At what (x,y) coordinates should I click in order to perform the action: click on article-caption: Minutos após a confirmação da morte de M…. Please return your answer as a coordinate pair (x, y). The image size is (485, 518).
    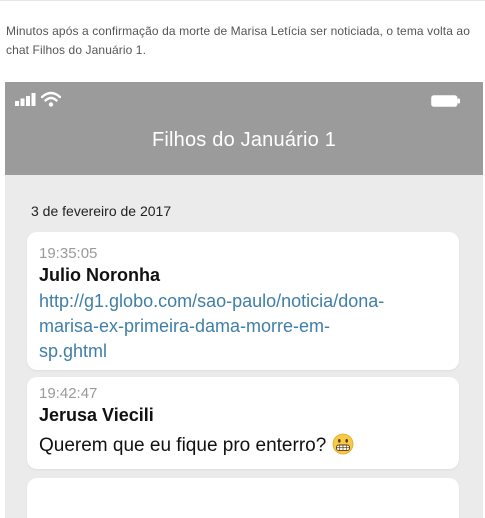
    Looking at the image, I should click on (238, 40).